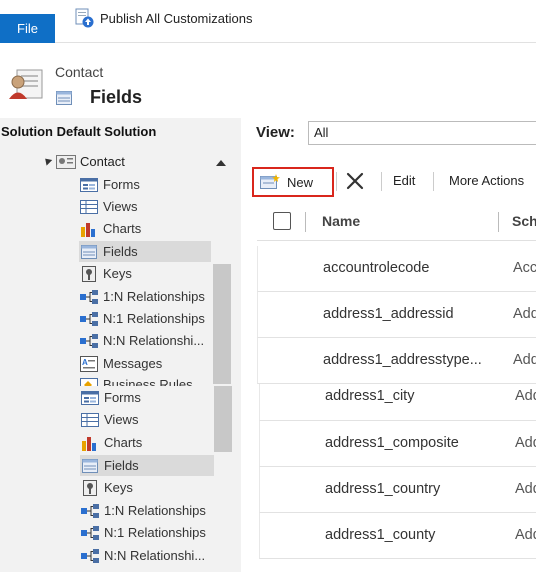  What do you see at coordinates (27, 28) in the screenshot?
I see `file-tab: File` at bounding box center [27, 28].